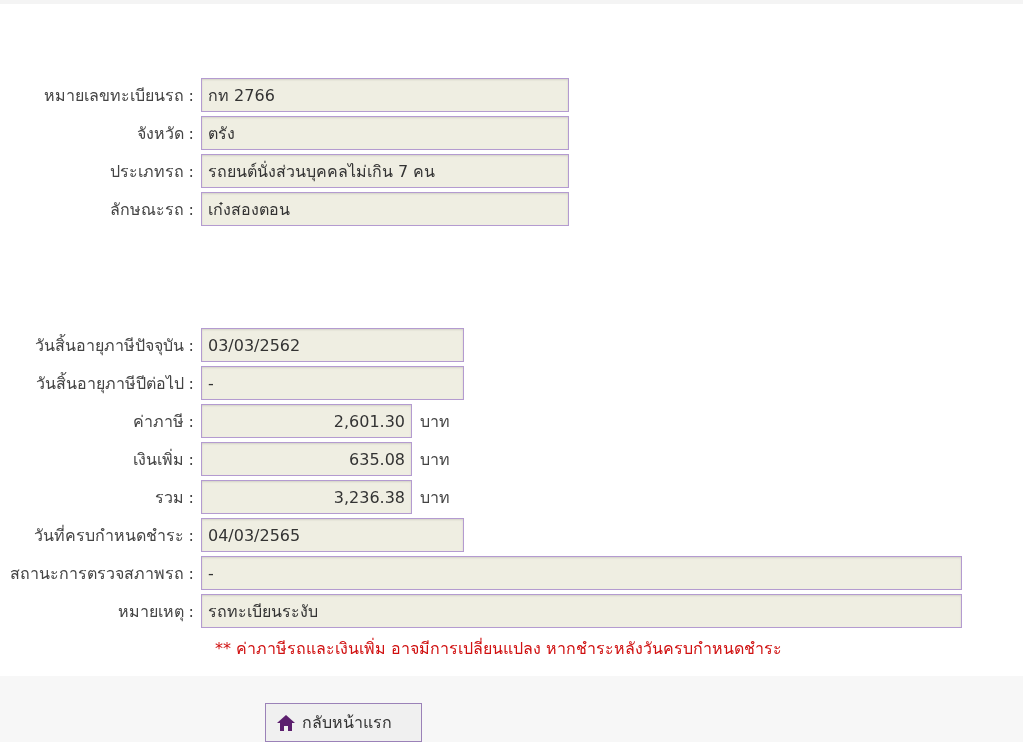 This screenshot has height=753, width=1023. I want to click on readonly-field: 04/03/2565, so click(332, 535).